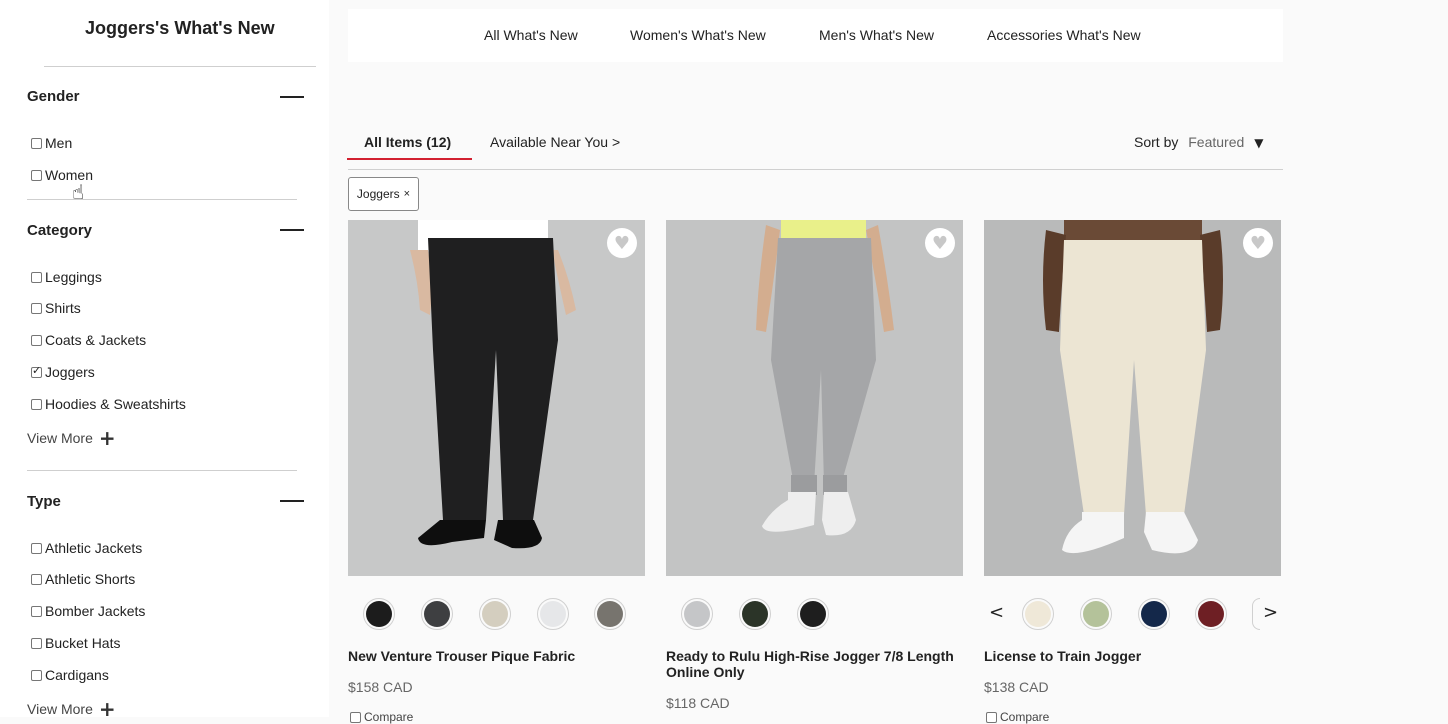 Image resolution: width=1448 pixels, height=724 pixels. What do you see at coordinates (59, 143) in the screenshot?
I see `option-label: Men` at bounding box center [59, 143].